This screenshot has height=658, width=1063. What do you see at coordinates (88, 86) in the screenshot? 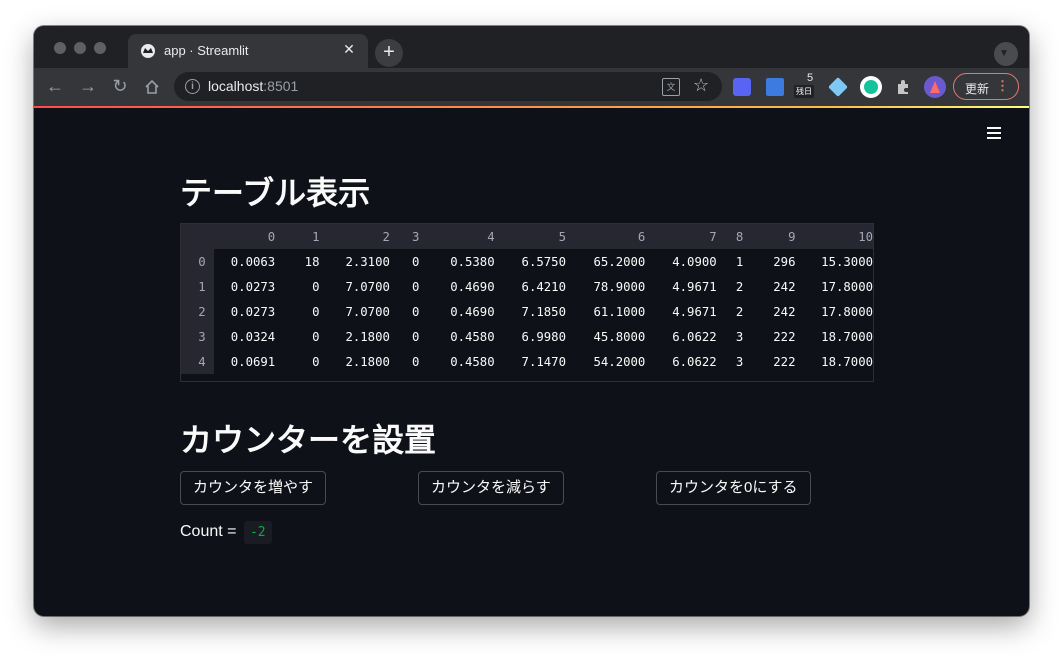
I see `forward-icon: →` at bounding box center [88, 86].